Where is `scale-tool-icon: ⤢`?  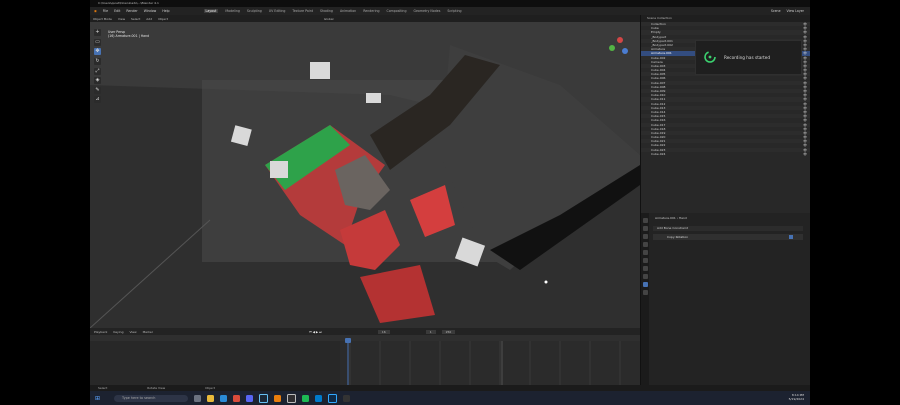 scale-tool-icon: ⤢ is located at coordinates (97, 71).